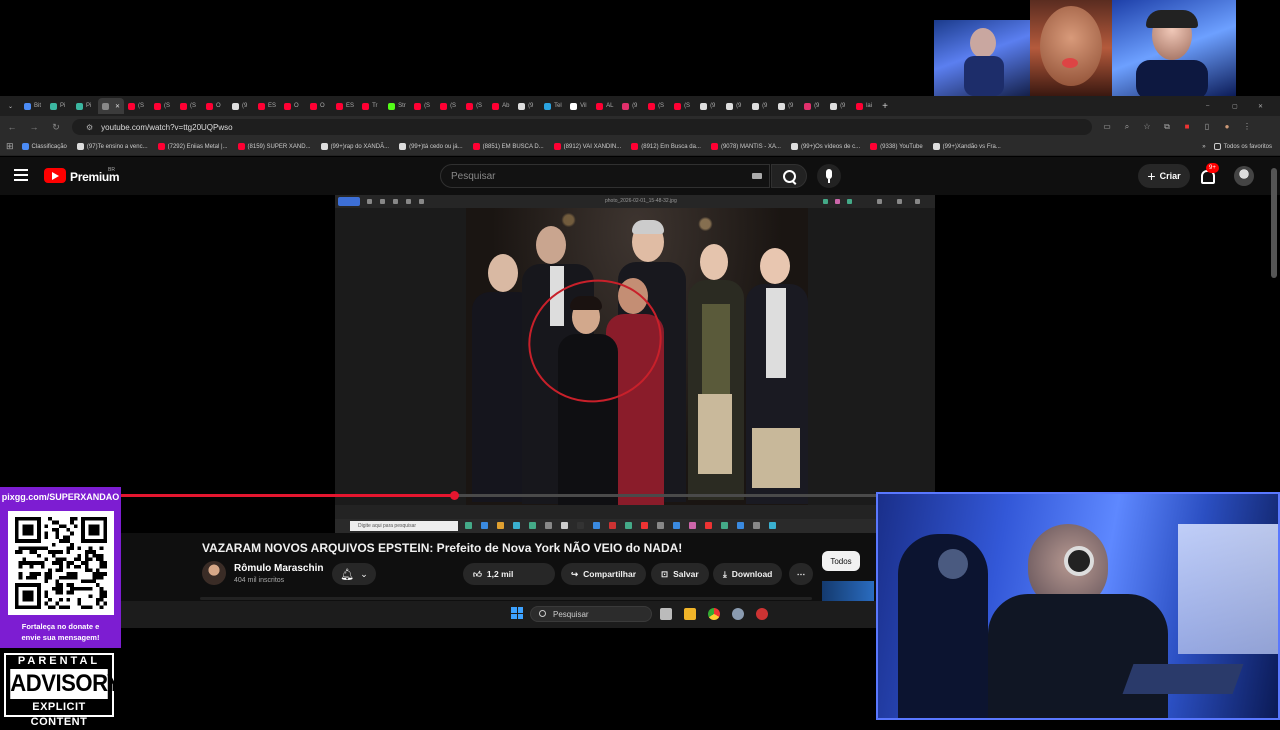 The height and width of the screenshot is (730, 1280). I want to click on bookmark-item: (9338) YouTube, so click(896, 146).